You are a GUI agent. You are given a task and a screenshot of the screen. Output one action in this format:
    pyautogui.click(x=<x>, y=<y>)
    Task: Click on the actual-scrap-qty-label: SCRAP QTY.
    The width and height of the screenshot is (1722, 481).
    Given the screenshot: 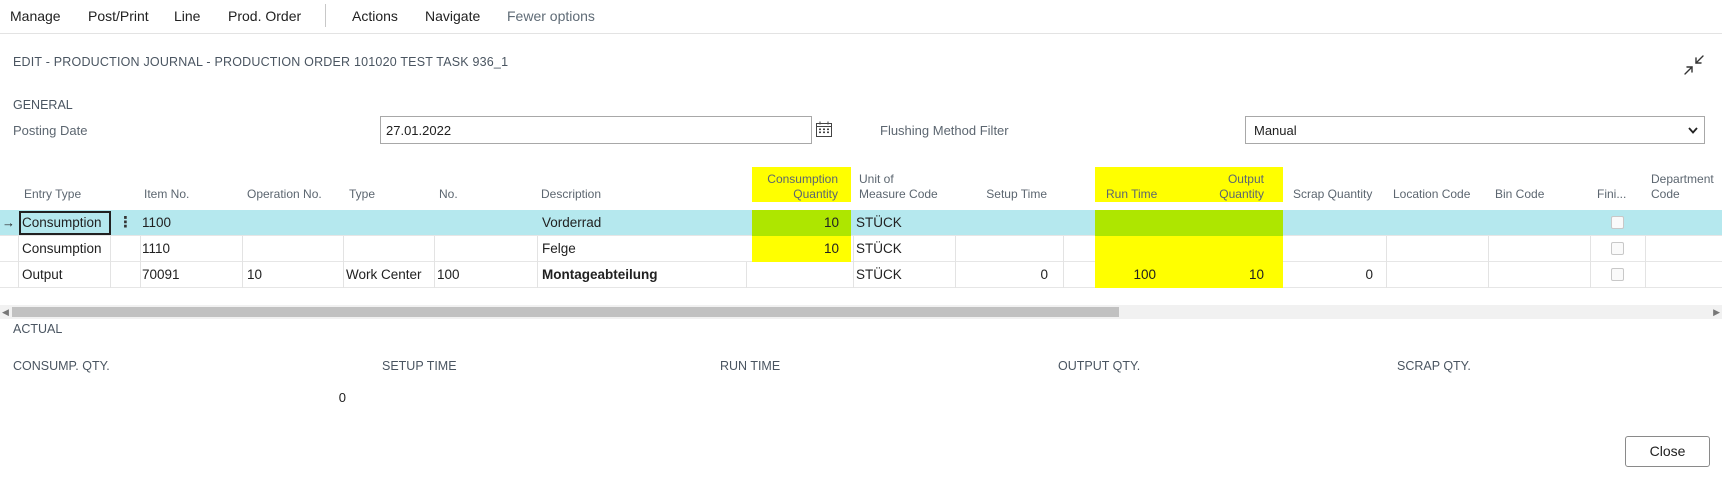 What is the action you would take?
    pyautogui.click(x=1434, y=366)
    